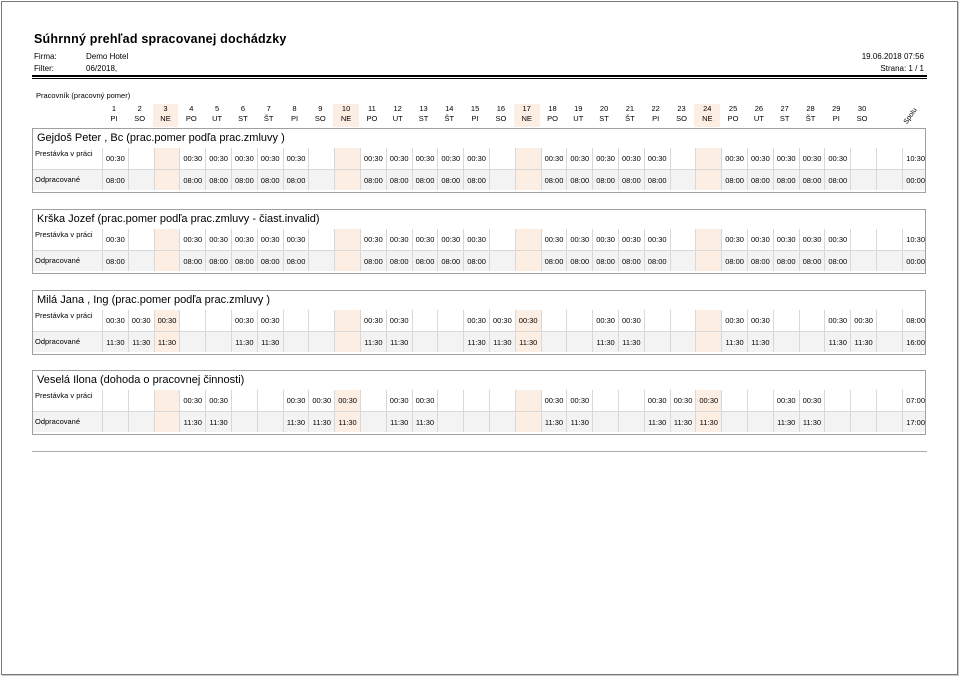  I want to click on day-header-11: 11 PO, so click(372, 115).